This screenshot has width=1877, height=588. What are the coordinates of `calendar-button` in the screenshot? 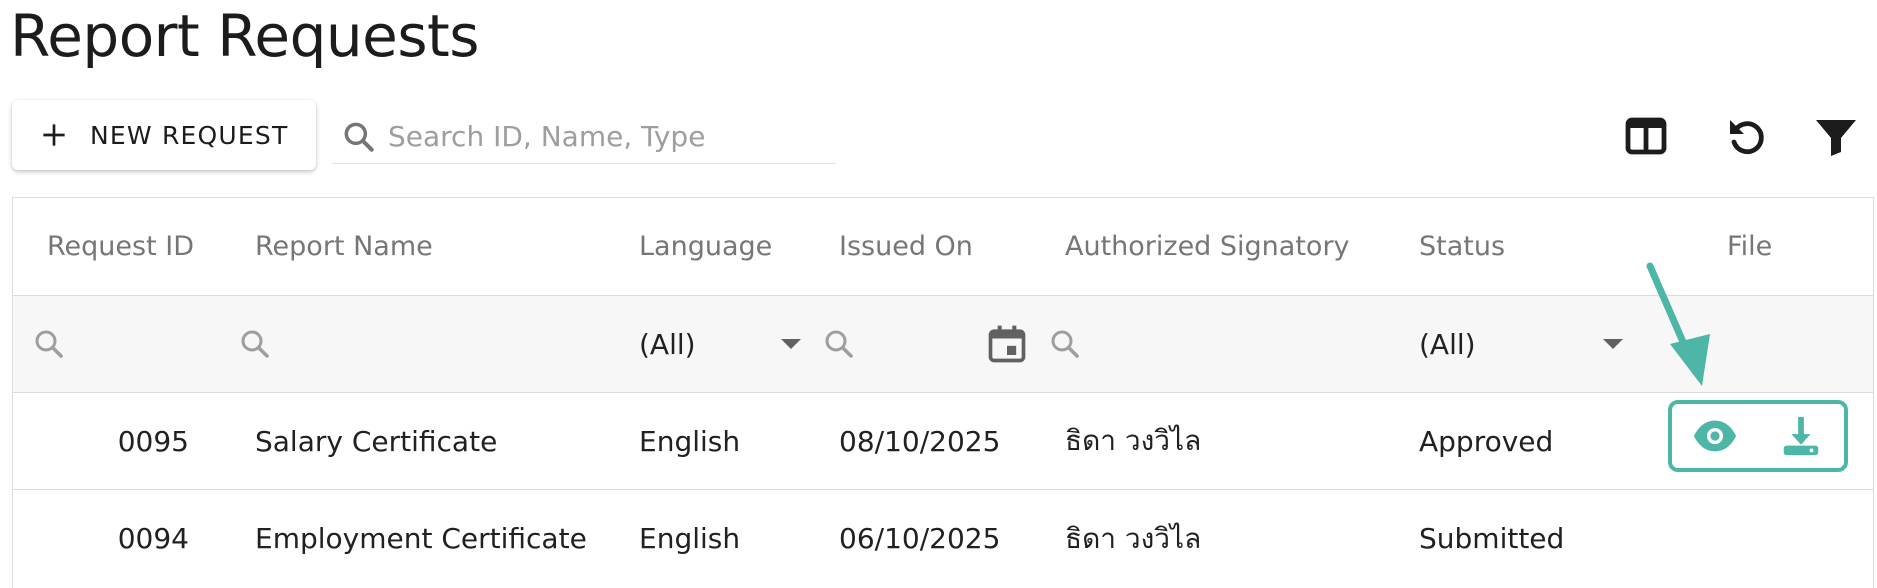 It's located at (1007, 344).